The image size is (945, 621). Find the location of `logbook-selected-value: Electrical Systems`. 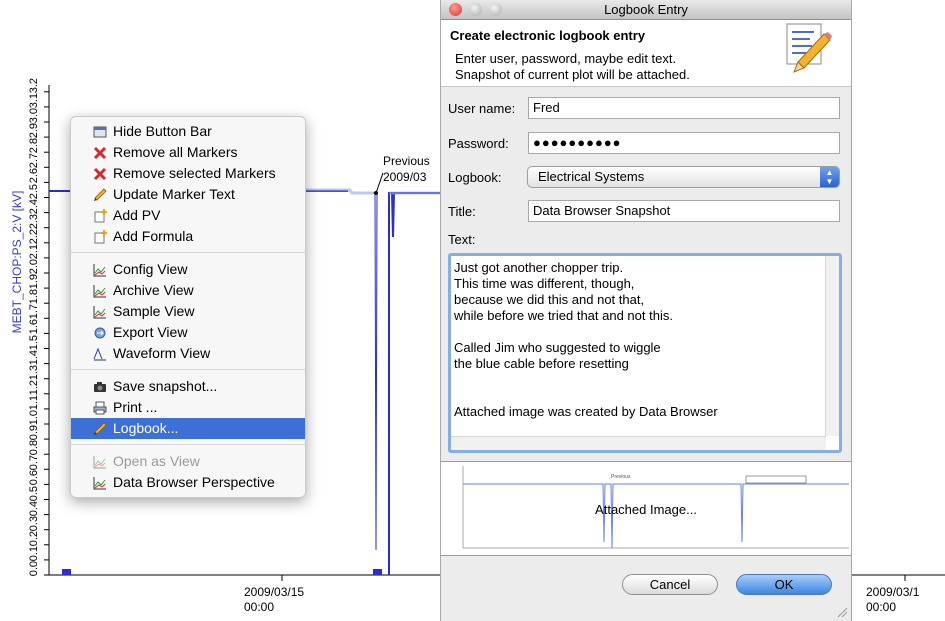

logbook-selected-value: Electrical Systems is located at coordinates (591, 176).